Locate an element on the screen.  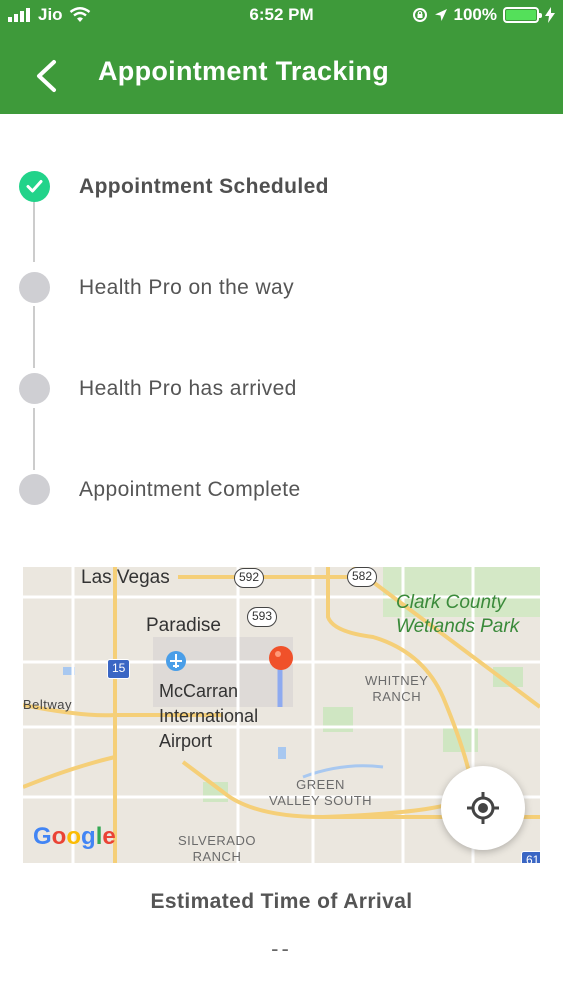
step-label: Appointment Complete is located at coordinates (190, 489).